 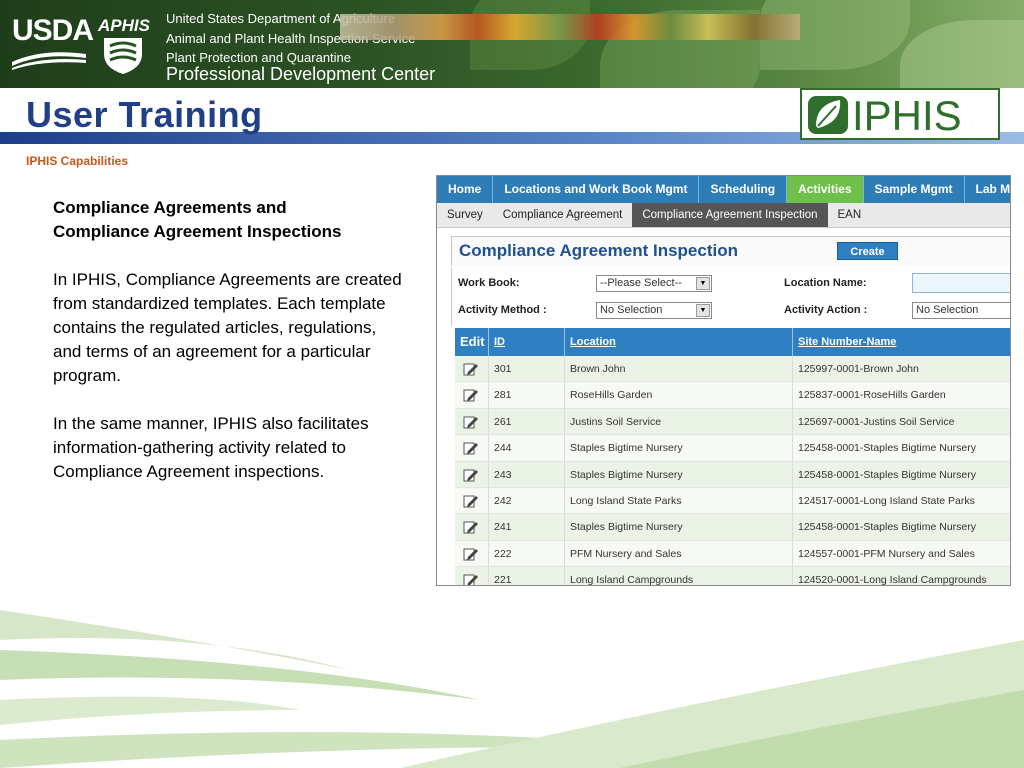 What do you see at coordinates (502, 310) in the screenshot?
I see `activity-method-label: Activity Method :` at bounding box center [502, 310].